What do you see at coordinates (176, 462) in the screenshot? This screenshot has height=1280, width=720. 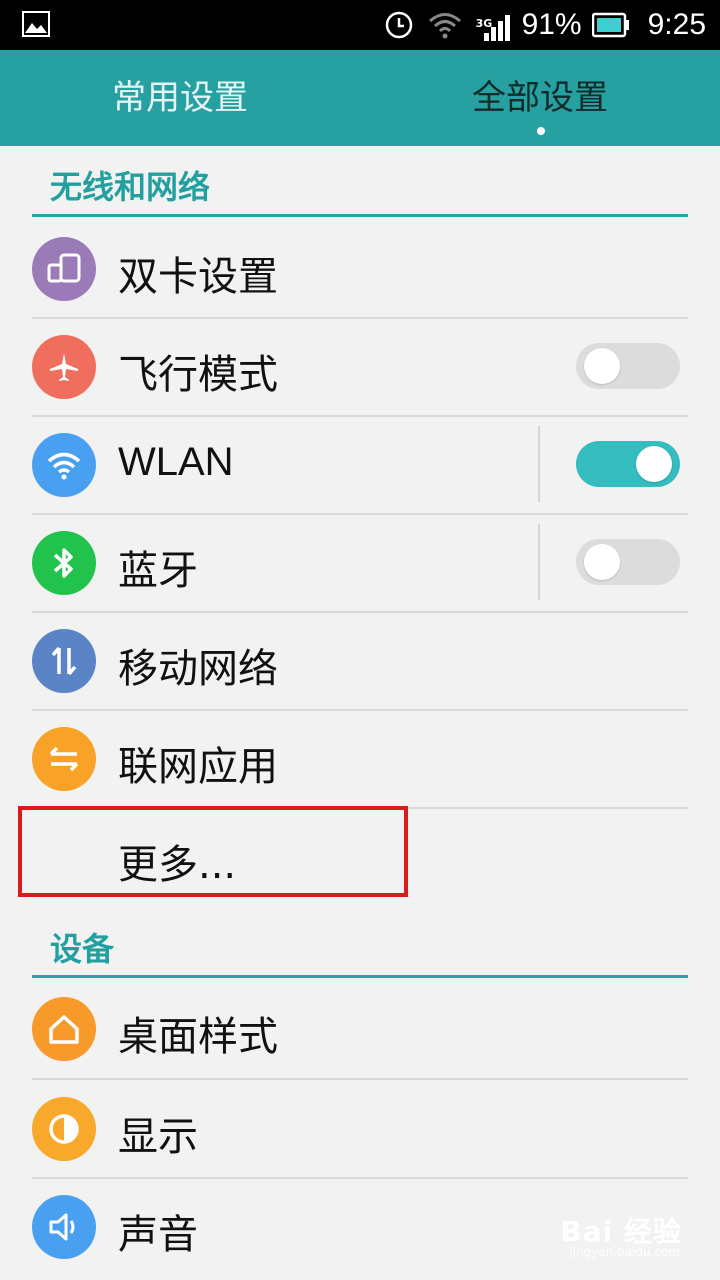 I see `row-label-wlan: WLAN` at bounding box center [176, 462].